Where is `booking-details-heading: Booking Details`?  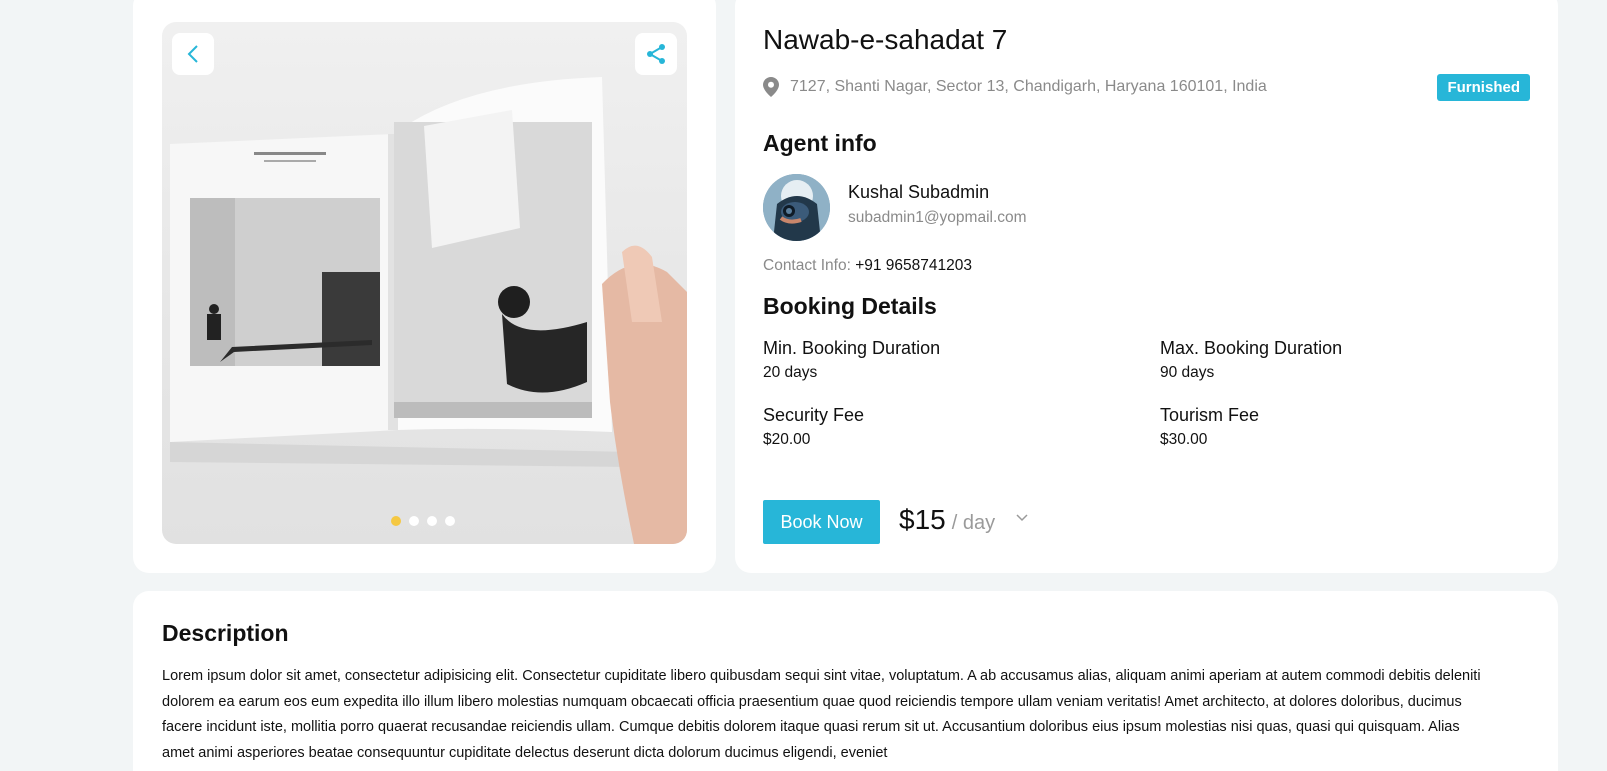
booking-details-heading: Booking Details is located at coordinates (850, 306).